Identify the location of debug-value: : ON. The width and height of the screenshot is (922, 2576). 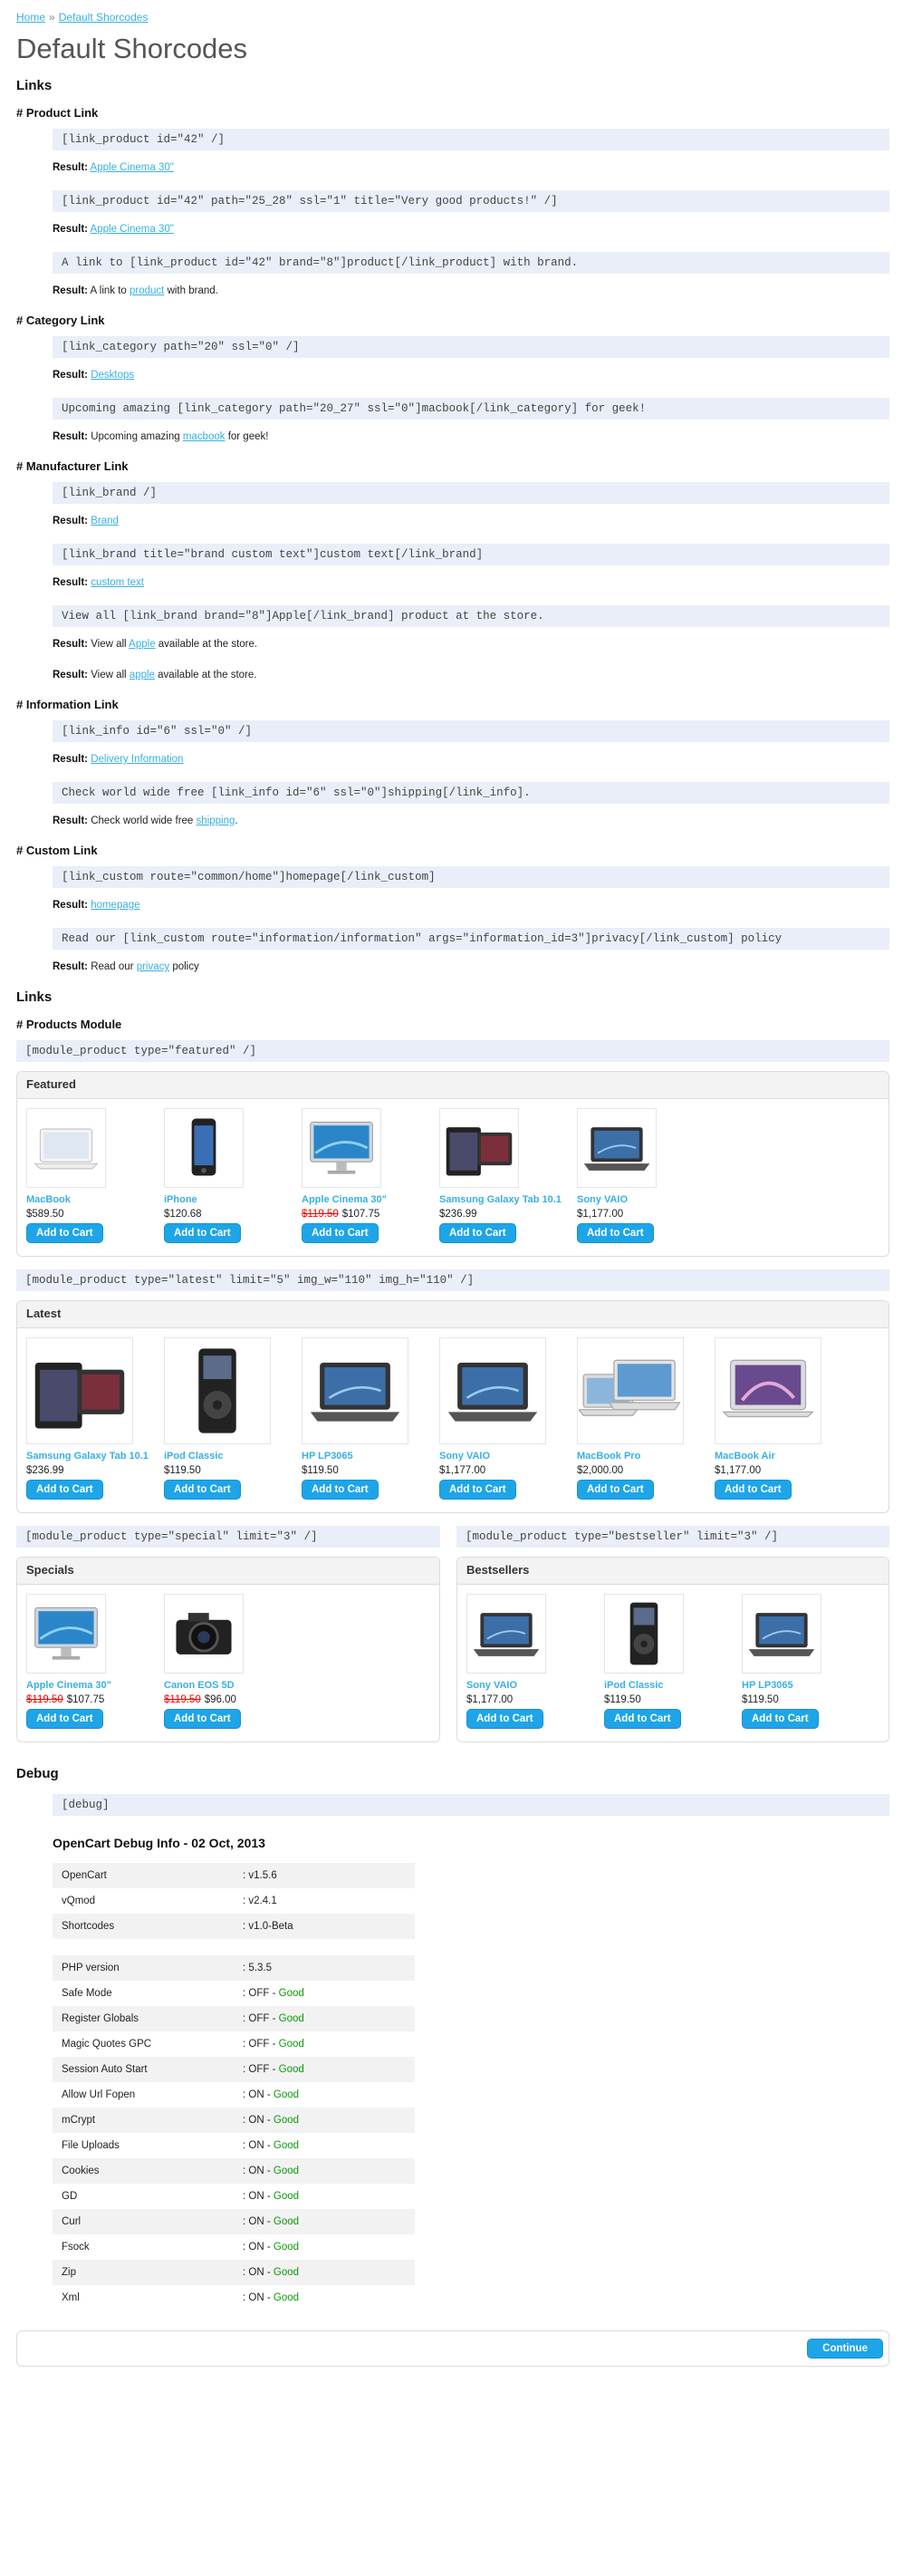
(253, 2171).